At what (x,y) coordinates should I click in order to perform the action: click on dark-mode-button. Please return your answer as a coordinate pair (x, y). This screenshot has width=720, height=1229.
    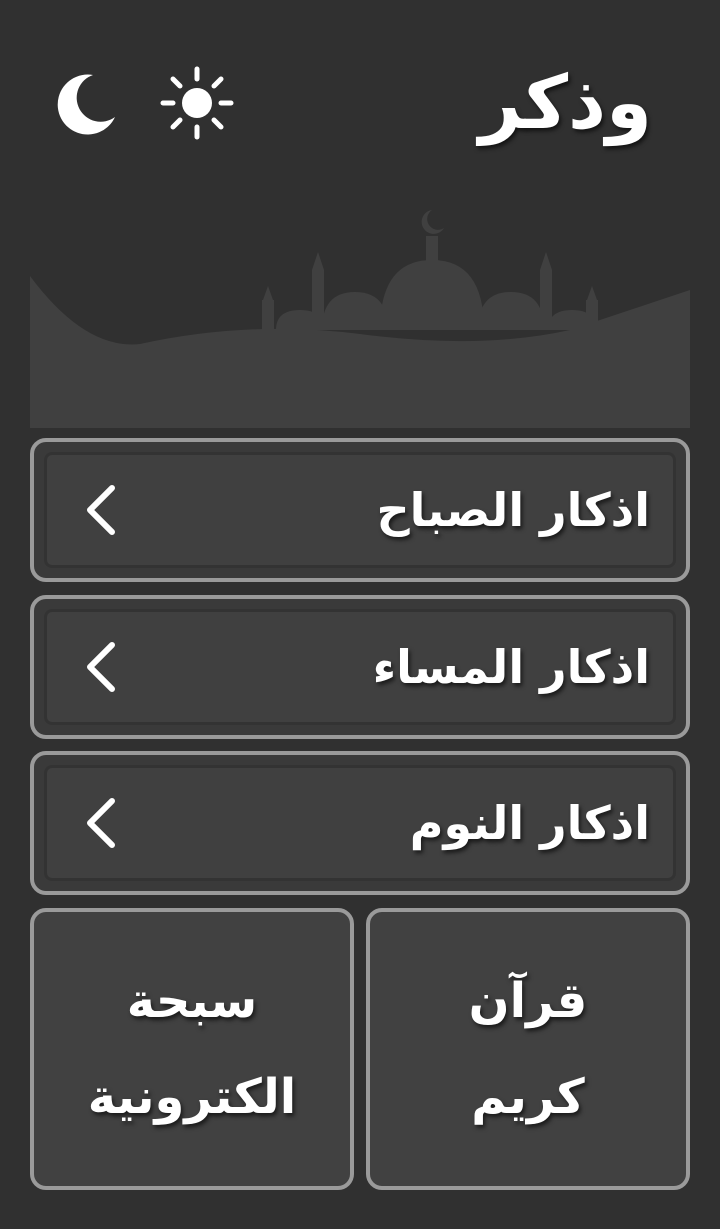
    Looking at the image, I should click on (85, 103).